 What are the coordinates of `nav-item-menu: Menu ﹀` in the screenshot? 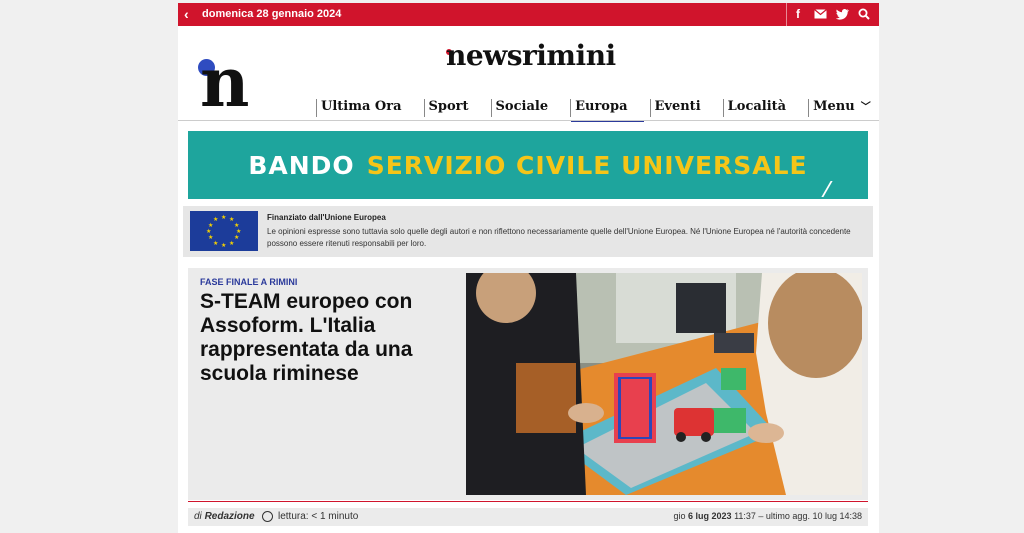 It's located at (839, 108).